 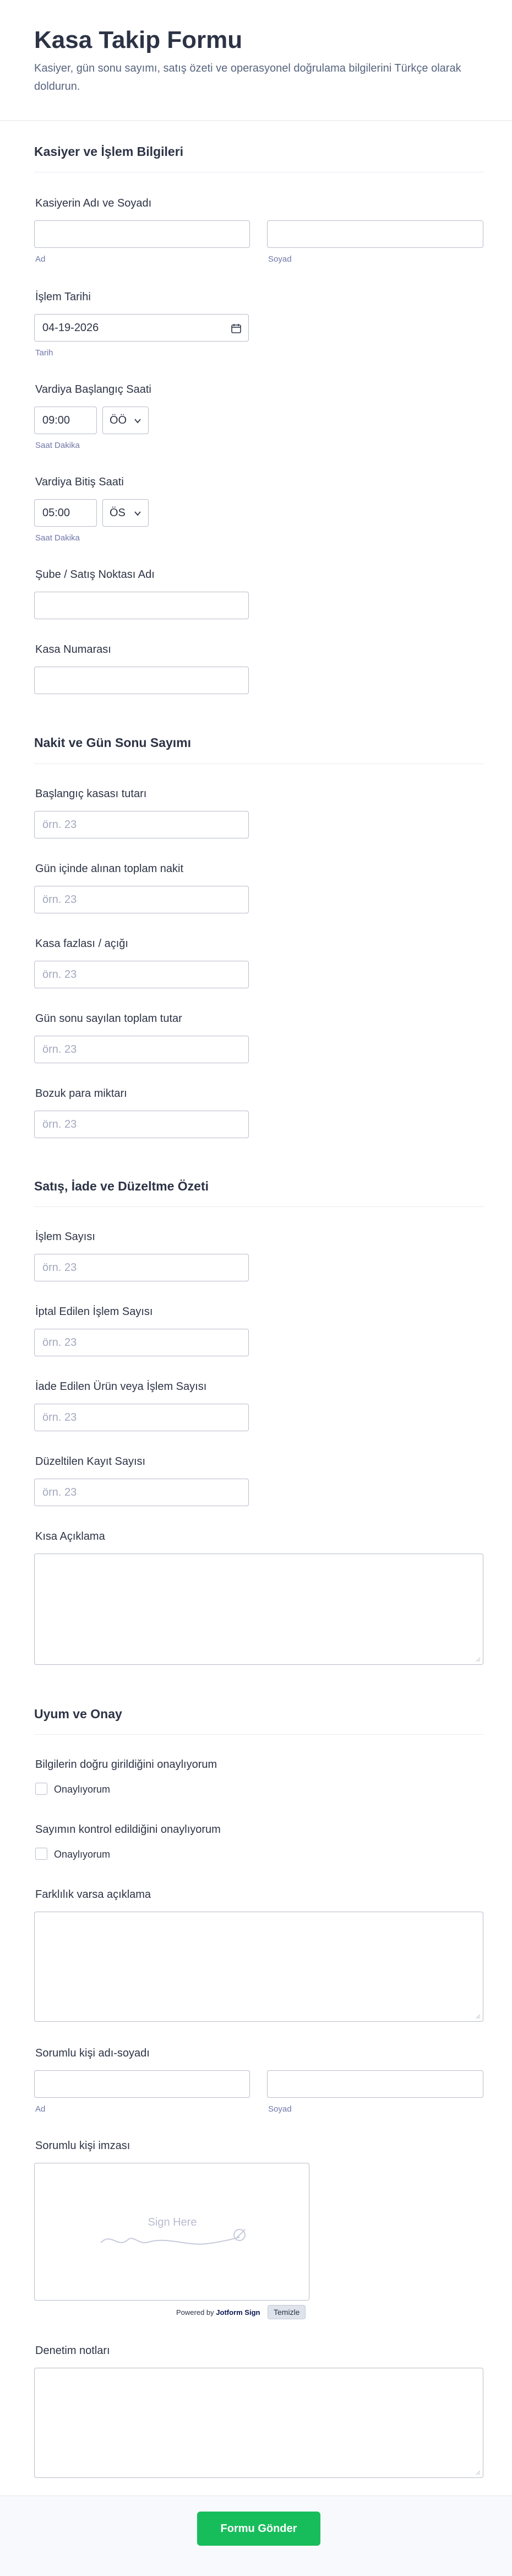 What do you see at coordinates (121, 1387) in the screenshot?
I see `returns-label: İade Edilen Ürün veya İşlem Sayısı` at bounding box center [121, 1387].